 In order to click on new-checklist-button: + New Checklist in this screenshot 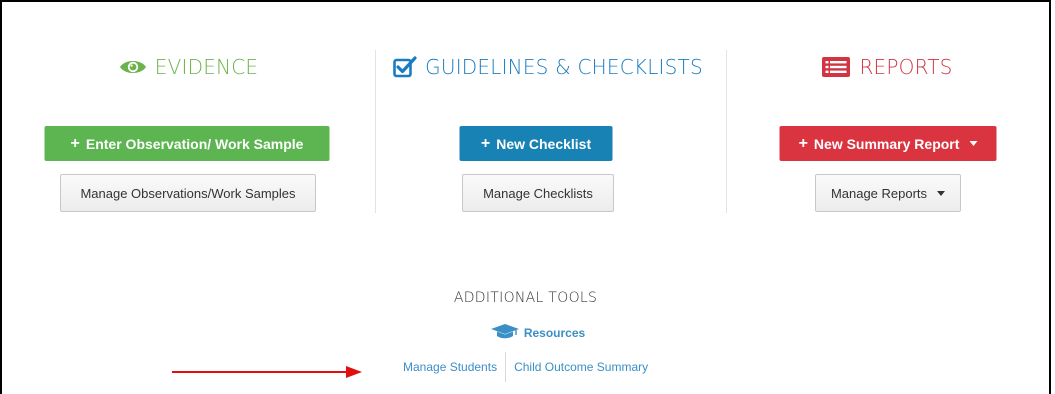, I will do `click(536, 143)`.